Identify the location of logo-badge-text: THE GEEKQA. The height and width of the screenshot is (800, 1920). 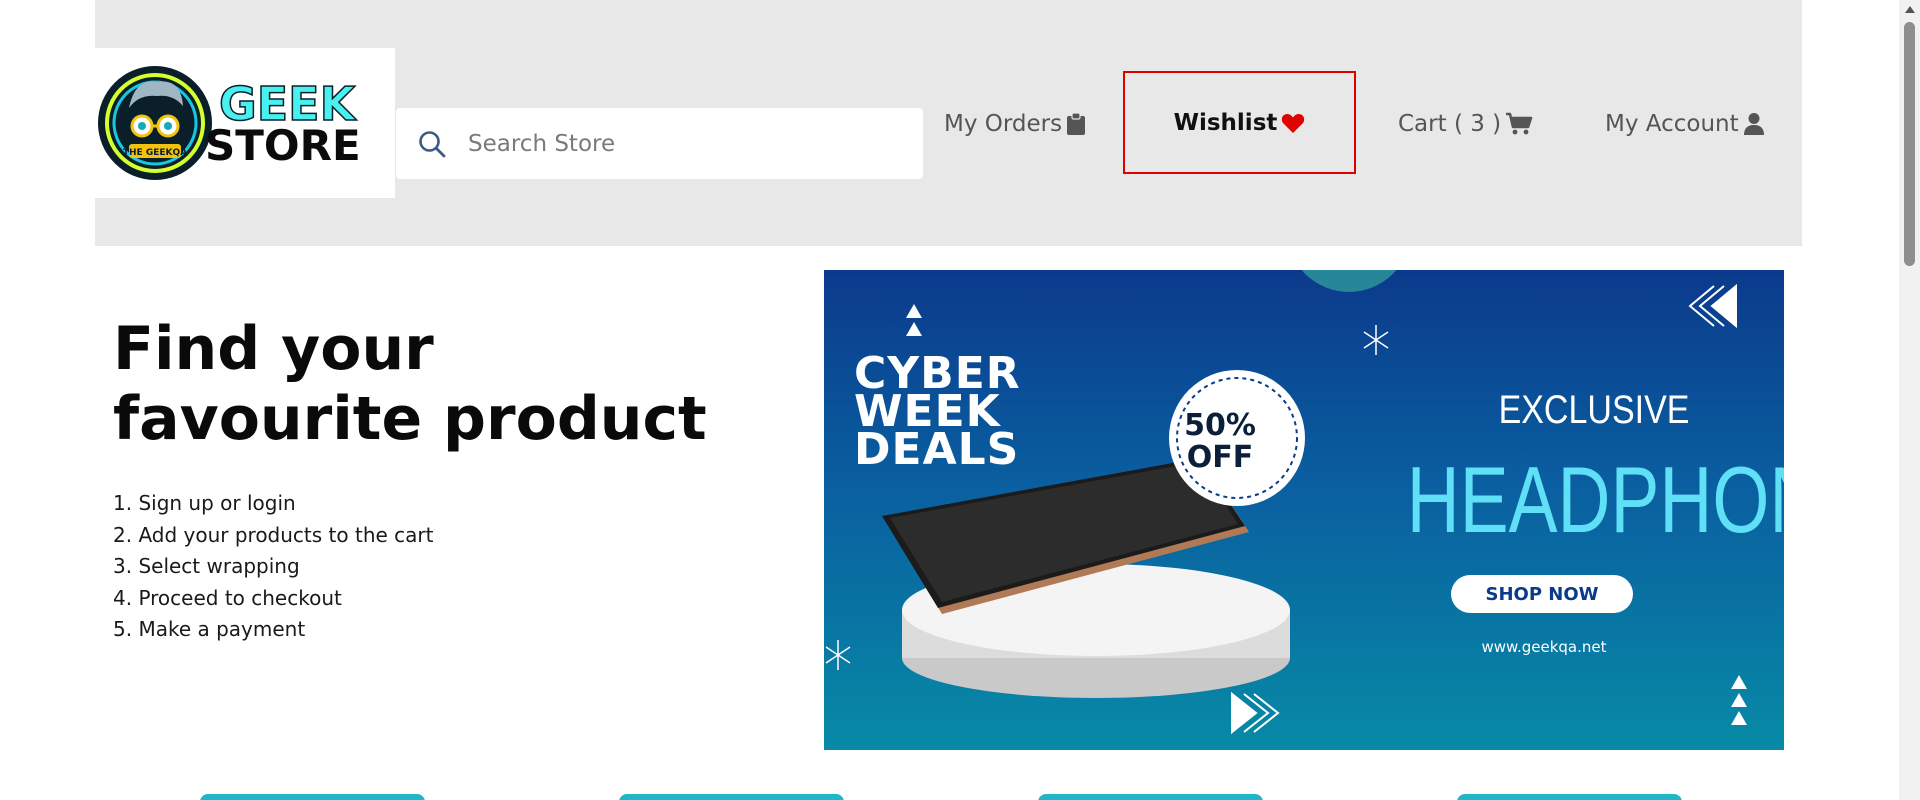
(155, 153).